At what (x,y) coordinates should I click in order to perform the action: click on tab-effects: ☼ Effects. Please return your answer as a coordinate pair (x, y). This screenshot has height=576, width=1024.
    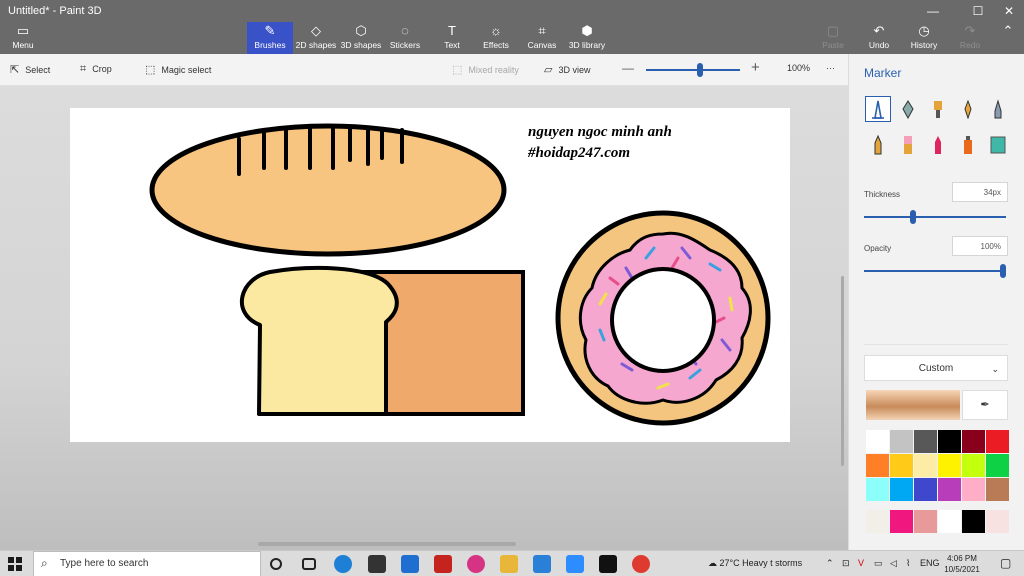
    Looking at the image, I should click on (496, 38).